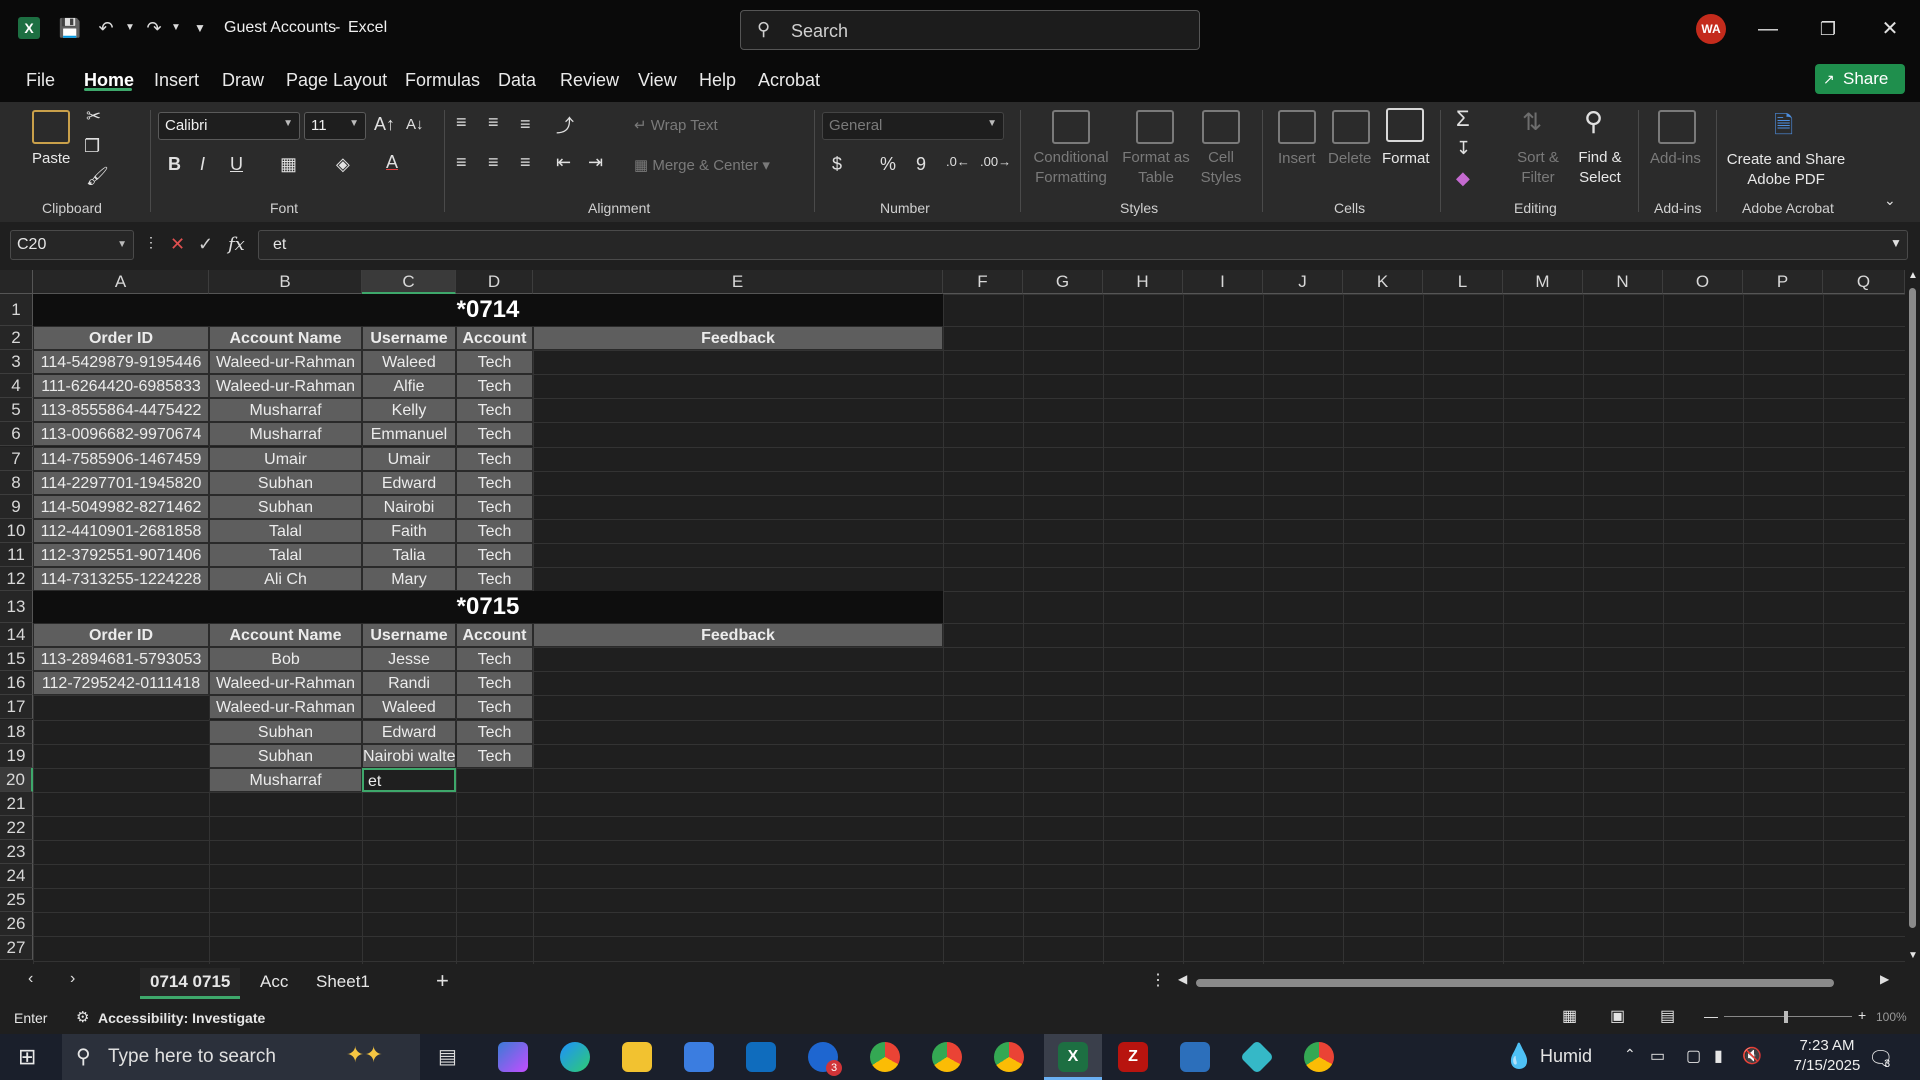 The width and height of the screenshot is (1920, 1080). I want to click on chrome-icon, so click(947, 1057).